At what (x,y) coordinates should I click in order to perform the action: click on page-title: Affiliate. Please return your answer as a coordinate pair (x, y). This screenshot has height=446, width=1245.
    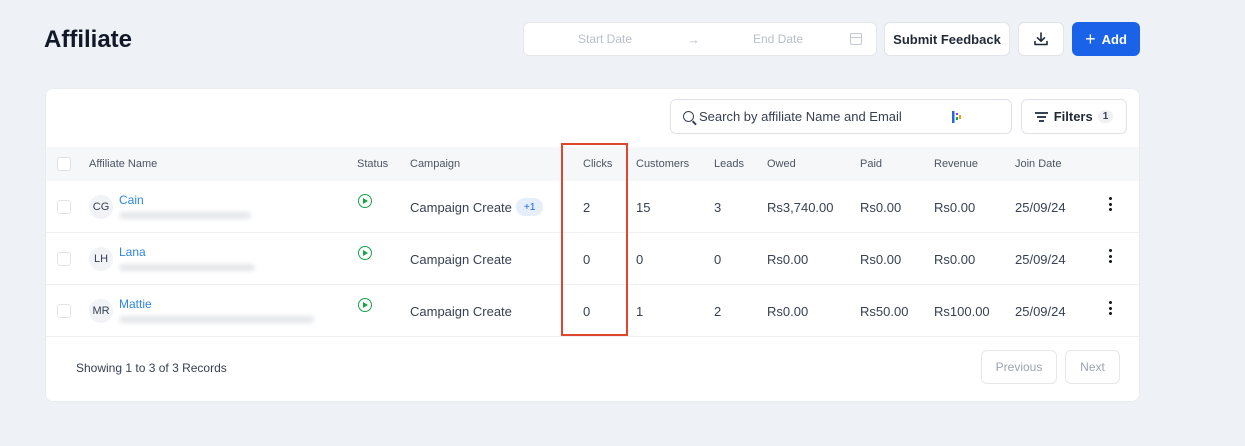
    Looking at the image, I should click on (88, 39).